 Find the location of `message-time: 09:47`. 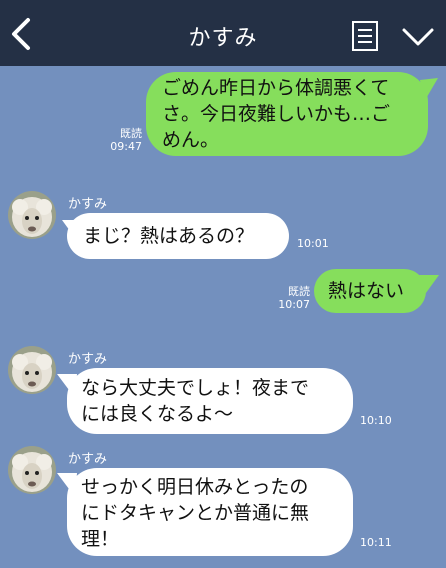

message-time: 09:47 is located at coordinates (126, 146).